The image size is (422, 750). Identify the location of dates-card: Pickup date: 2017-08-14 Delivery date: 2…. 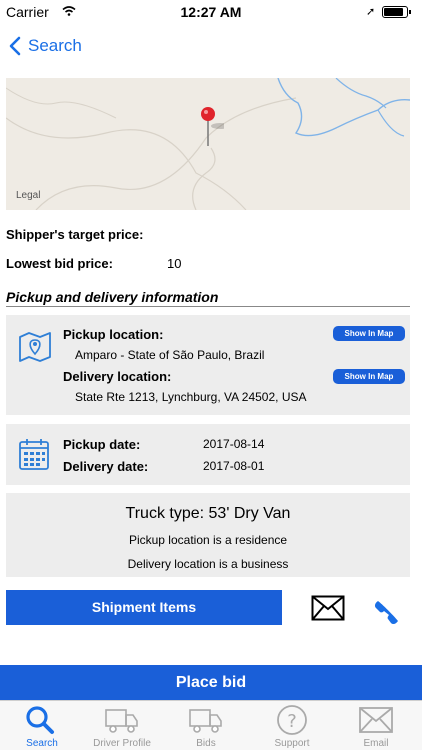
(208, 454).